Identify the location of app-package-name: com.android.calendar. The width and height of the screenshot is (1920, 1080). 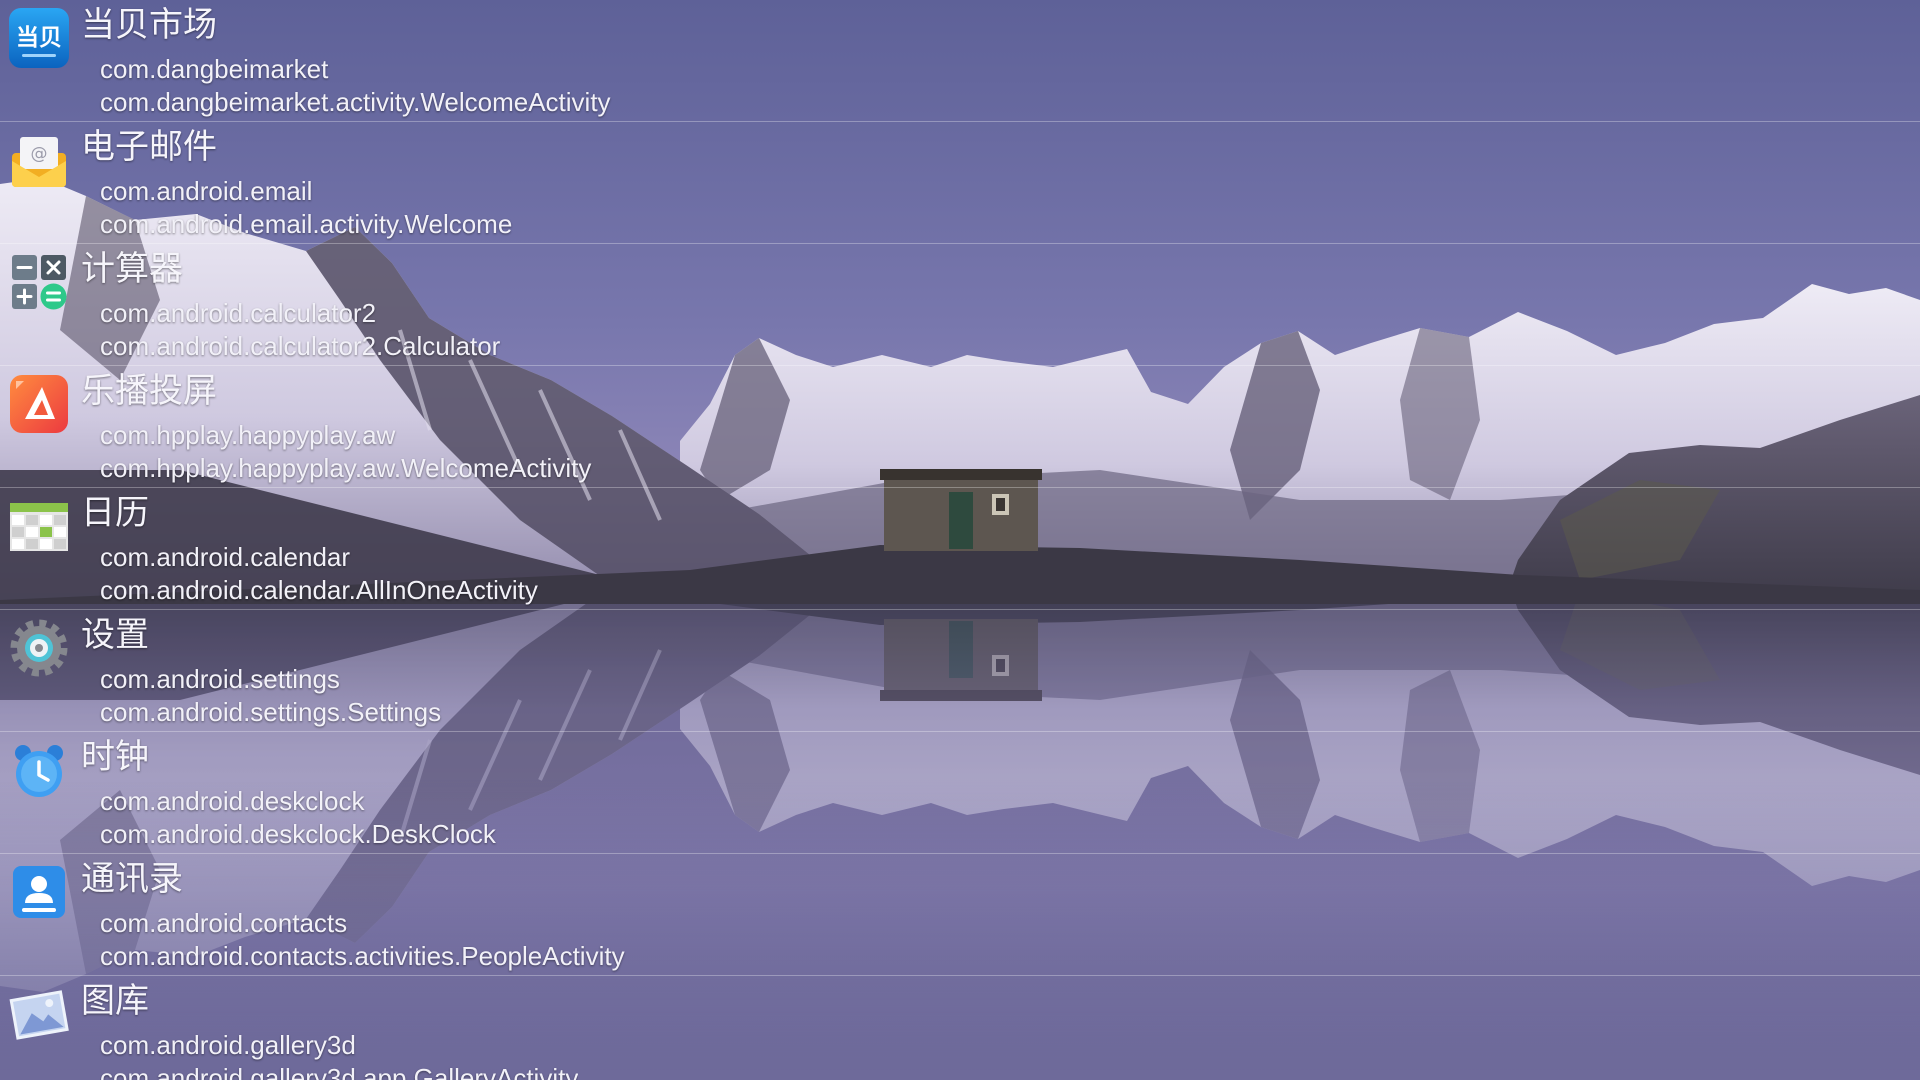
(225, 557).